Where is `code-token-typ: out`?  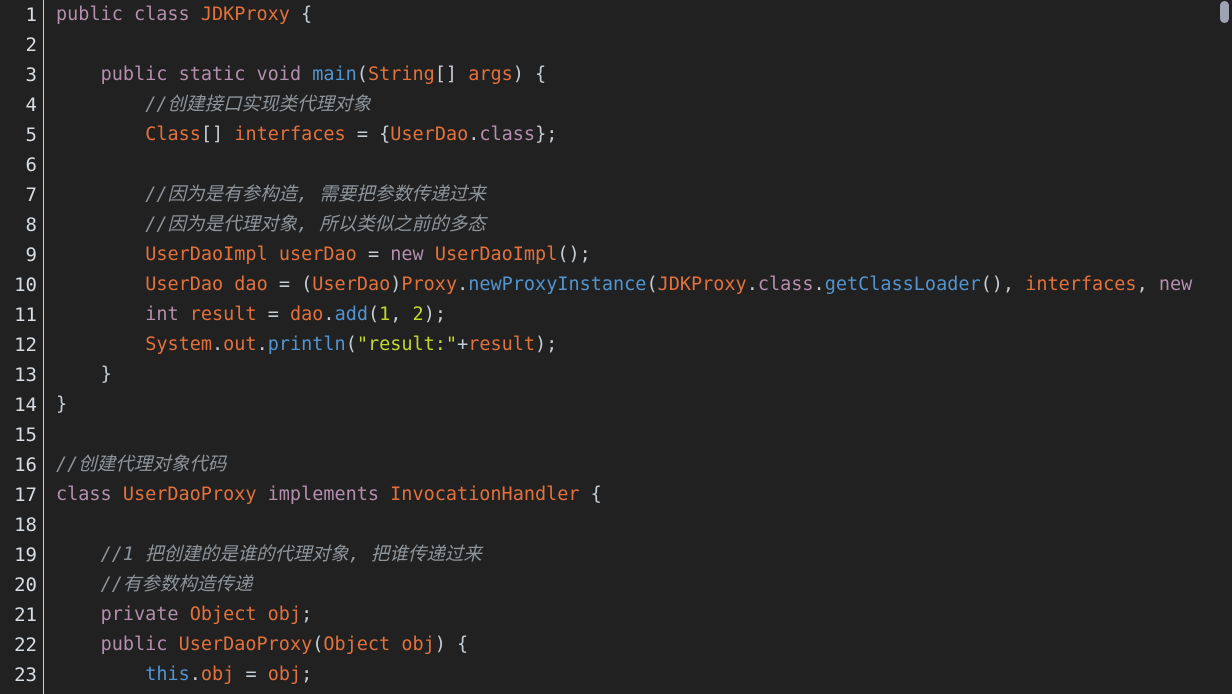
code-token-typ: out is located at coordinates (240, 344).